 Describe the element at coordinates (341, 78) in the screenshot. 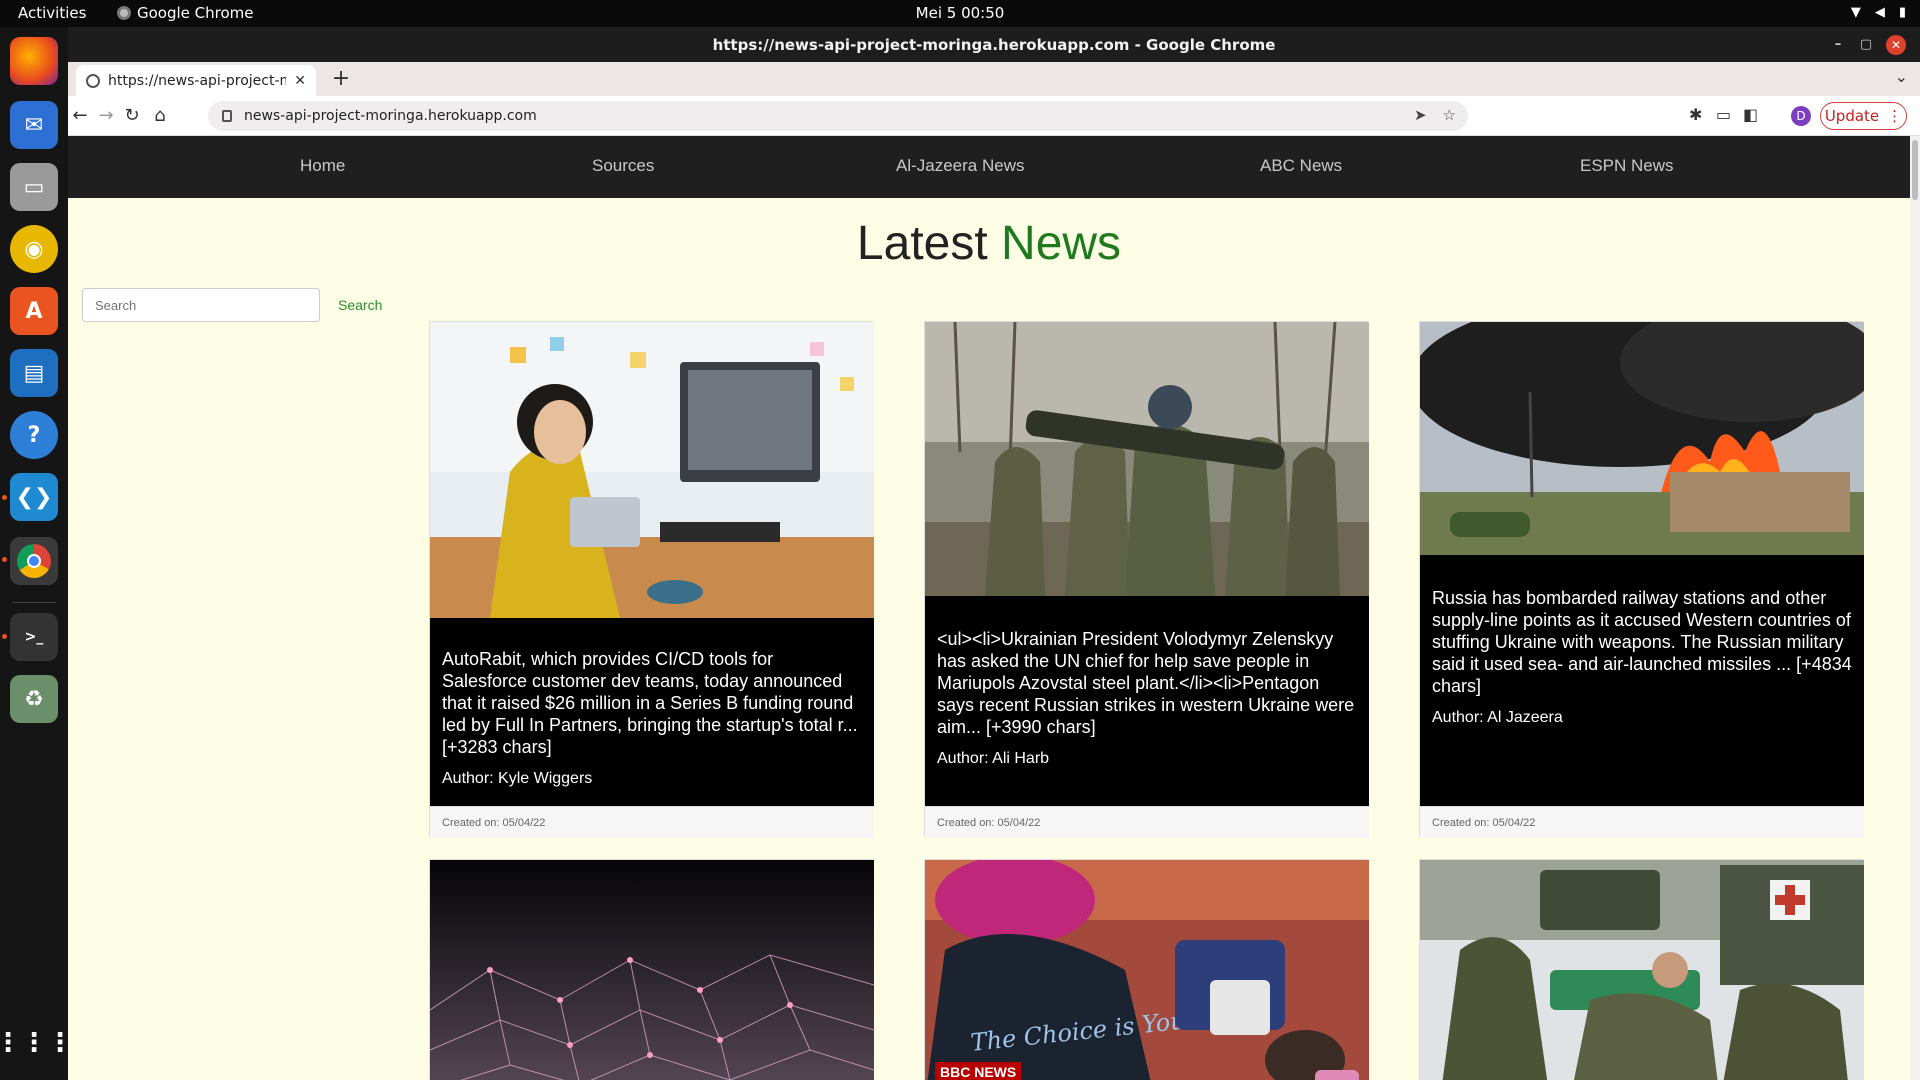

I see `new-tab-button: +` at that location.